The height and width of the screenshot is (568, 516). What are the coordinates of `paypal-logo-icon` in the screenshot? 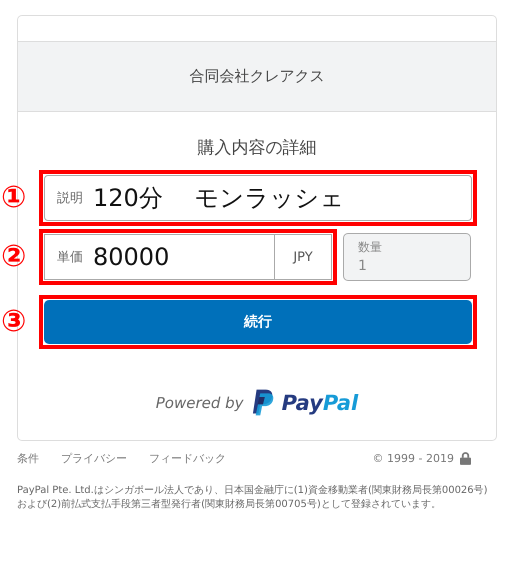 It's located at (263, 402).